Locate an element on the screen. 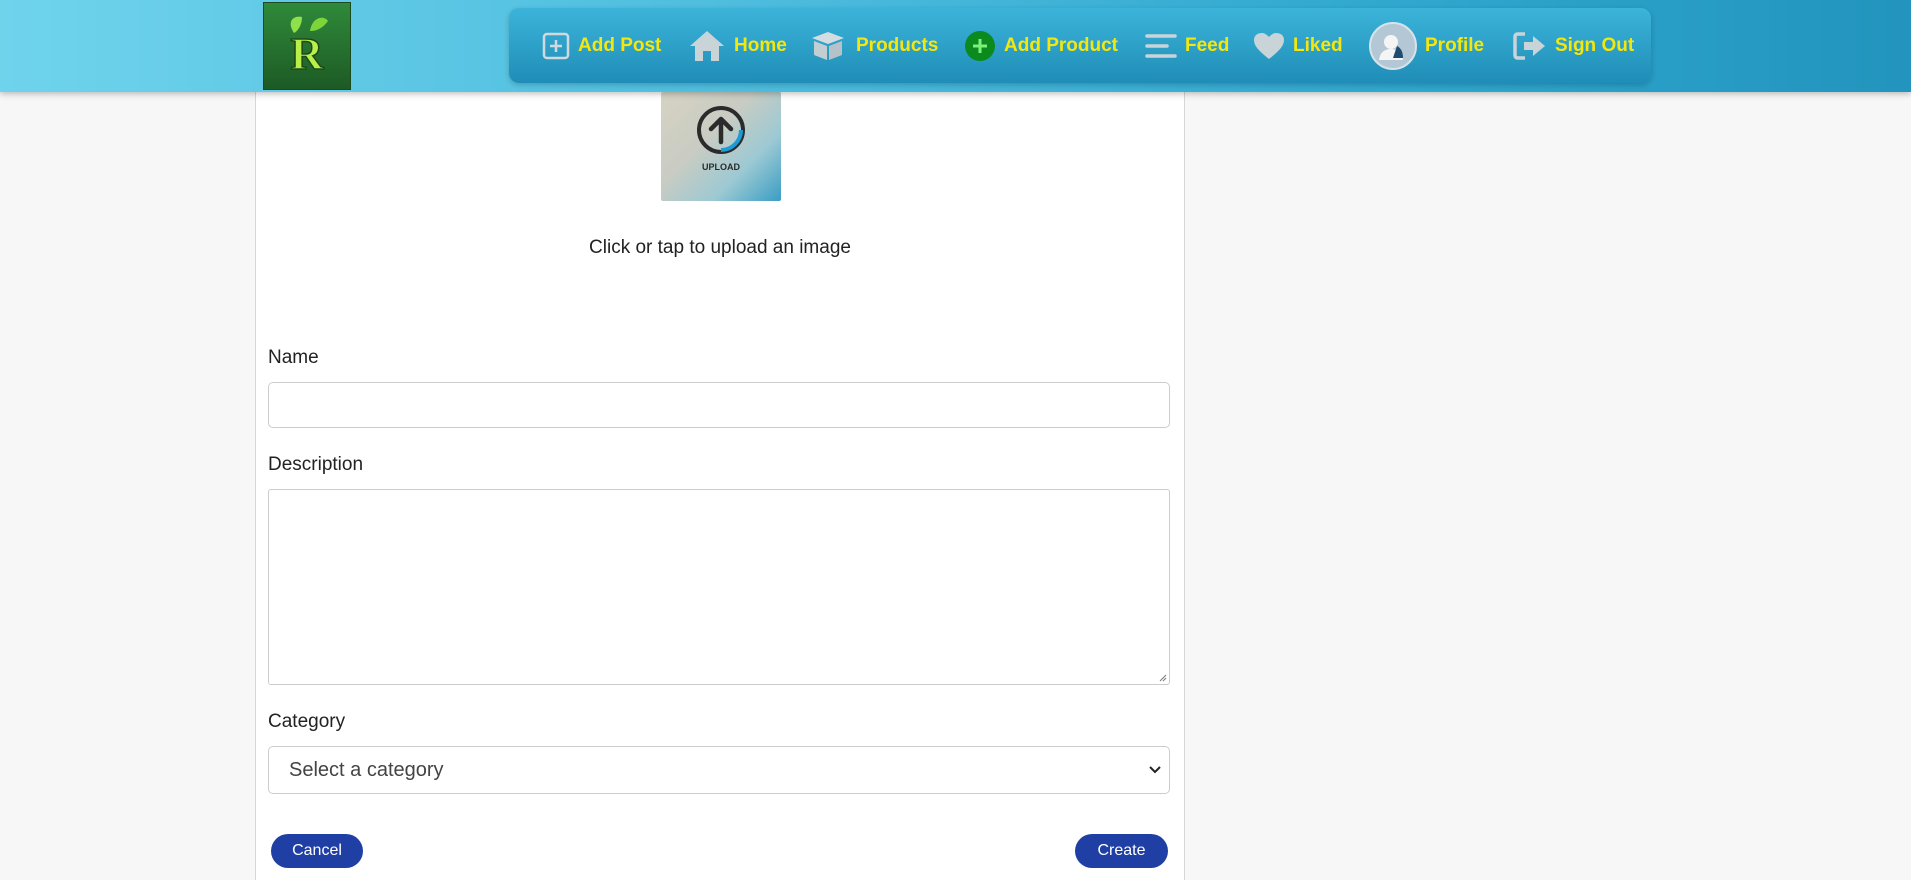 The image size is (1911, 880). description-textarea is located at coordinates (719, 587).